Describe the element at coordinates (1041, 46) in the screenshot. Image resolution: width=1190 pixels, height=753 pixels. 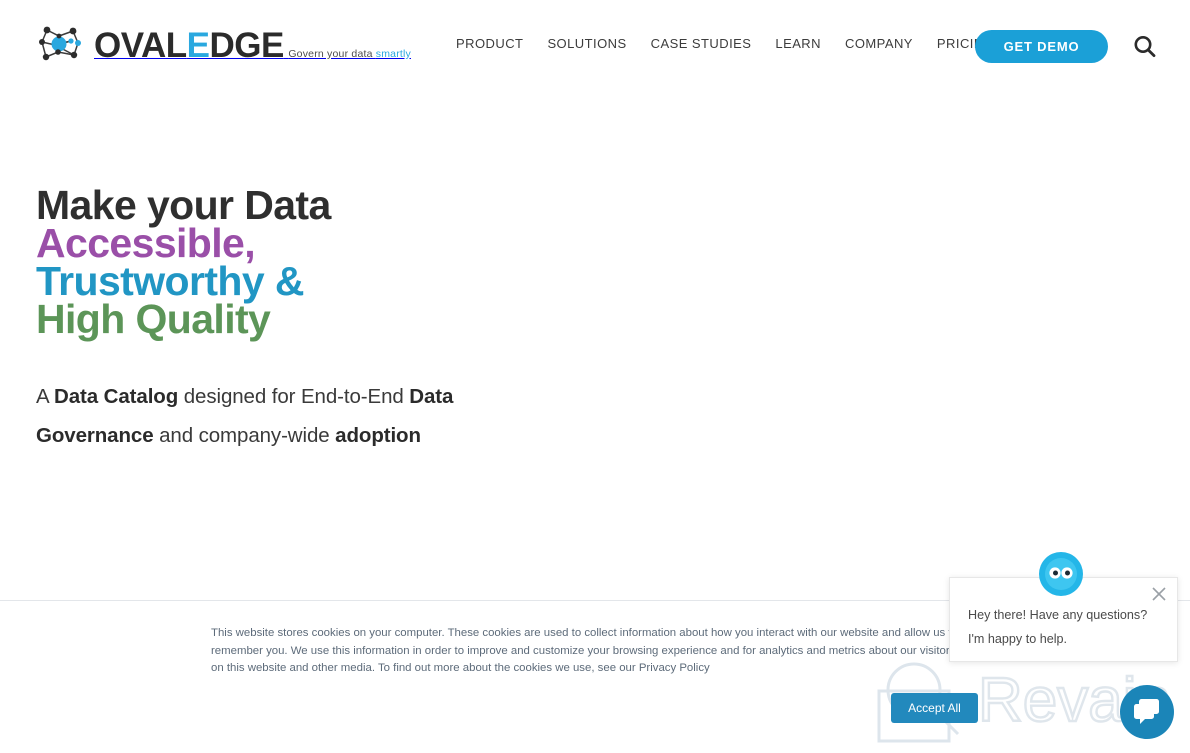
I see `get-demo-button: GET DEMO` at that location.